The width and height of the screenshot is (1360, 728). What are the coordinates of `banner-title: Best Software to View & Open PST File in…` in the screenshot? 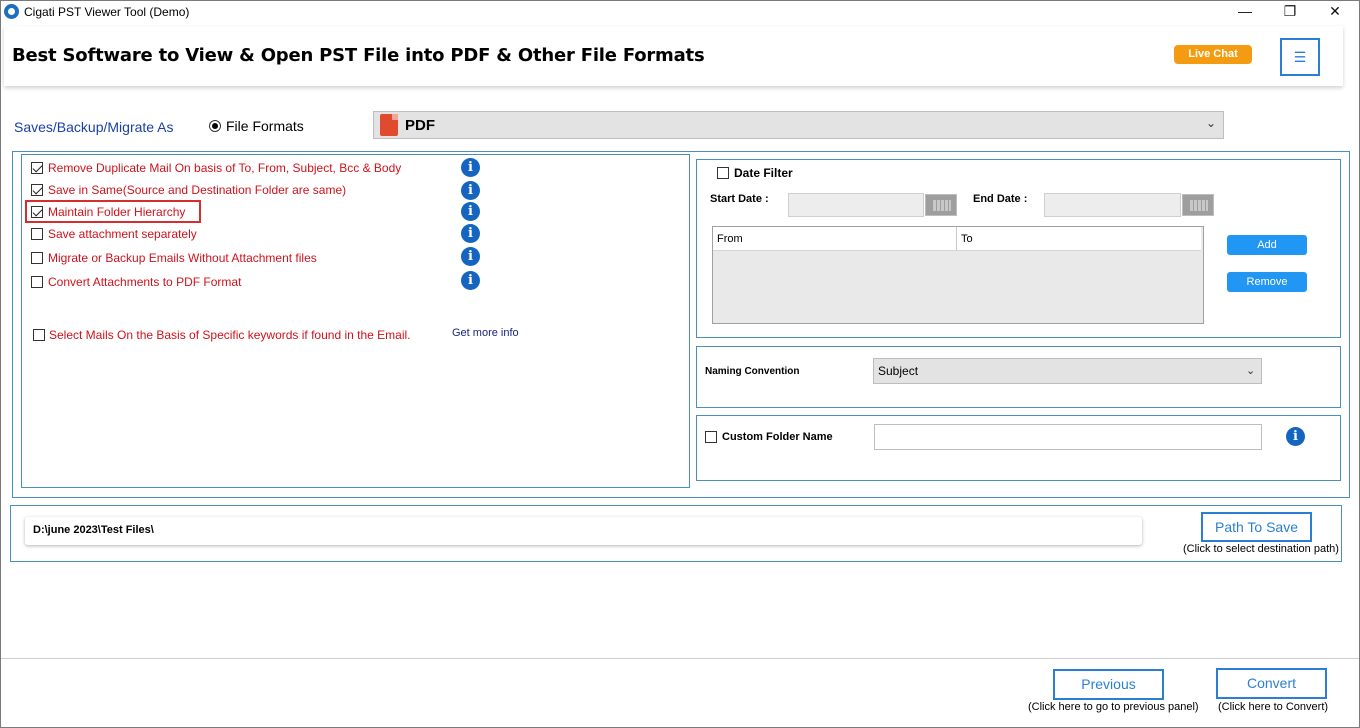 It's located at (358, 55).